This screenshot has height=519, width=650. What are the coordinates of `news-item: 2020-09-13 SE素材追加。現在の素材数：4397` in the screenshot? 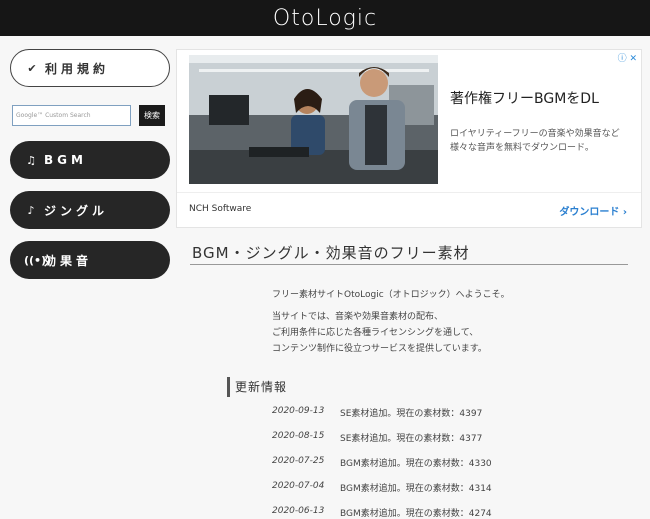 It's located at (377, 412).